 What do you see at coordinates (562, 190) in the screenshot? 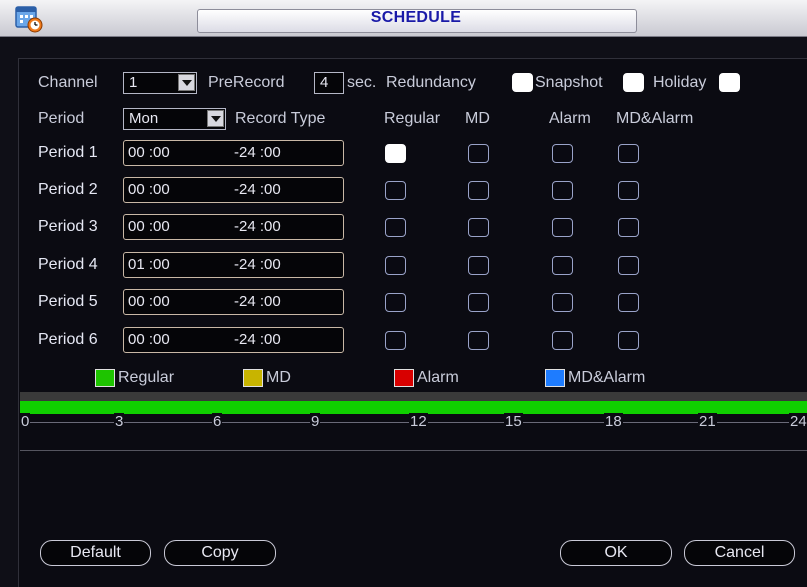
I see `period-2-alarm-checkbox` at bounding box center [562, 190].